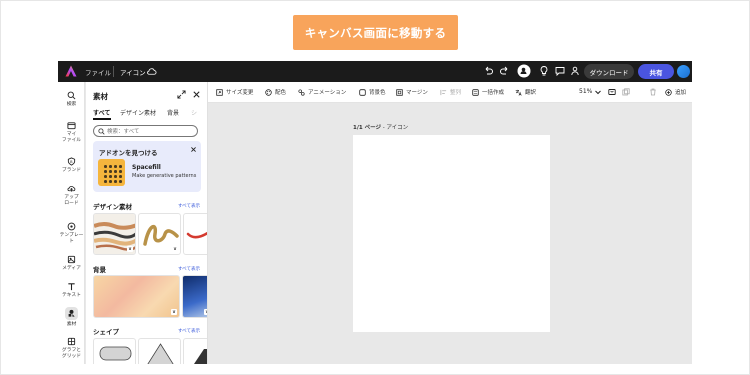 The height and width of the screenshot is (375, 750). What do you see at coordinates (544, 71) in the screenshot?
I see `lightbulb-icon` at bounding box center [544, 71].